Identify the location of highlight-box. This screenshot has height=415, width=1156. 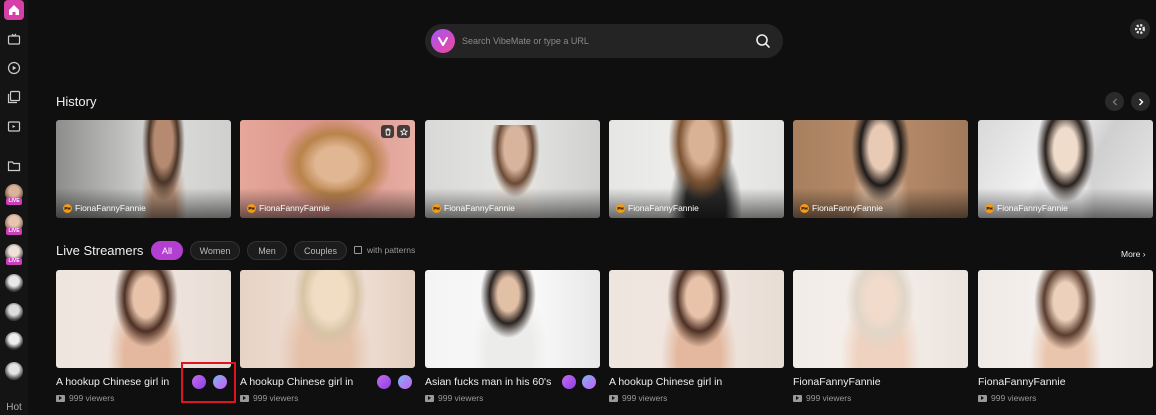
(208, 382).